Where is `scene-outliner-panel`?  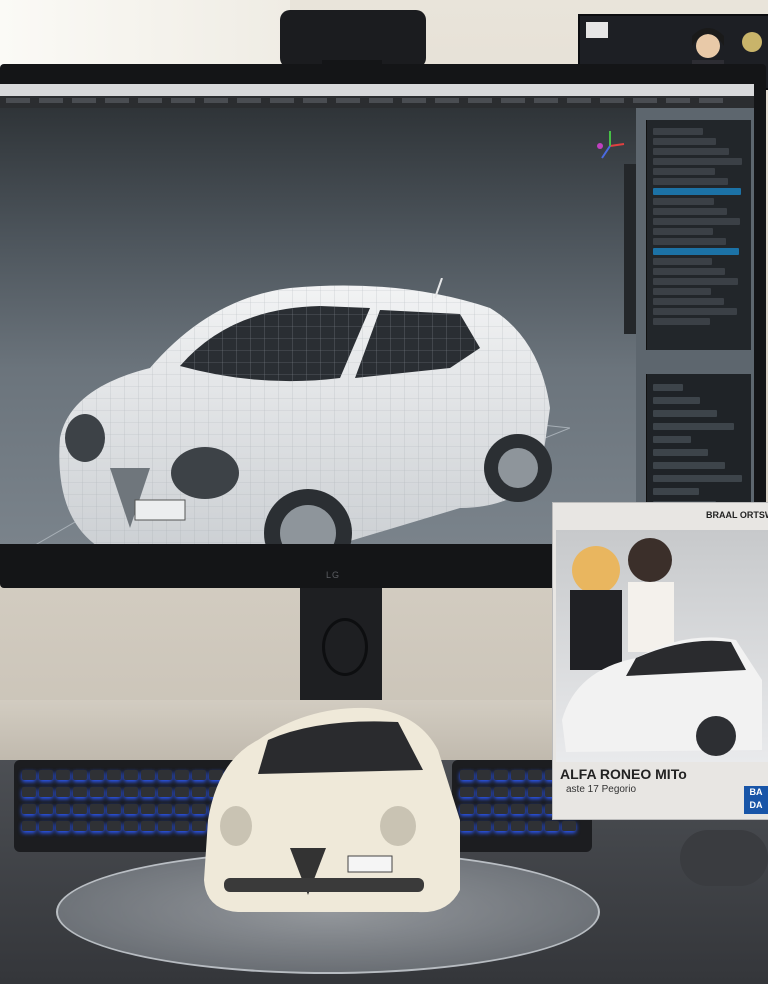
scene-outliner-panel is located at coordinates (698, 235).